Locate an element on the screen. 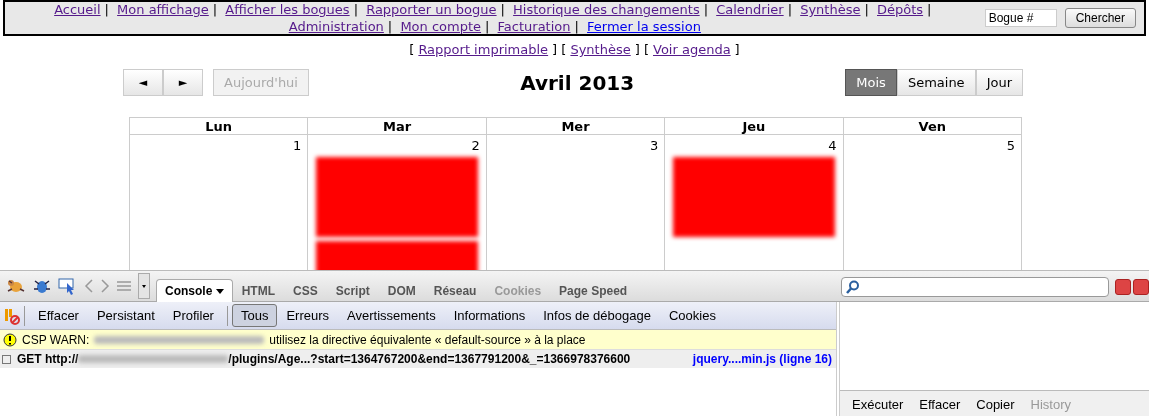 The image size is (1149, 416). panel-tab: HTML is located at coordinates (258, 290).